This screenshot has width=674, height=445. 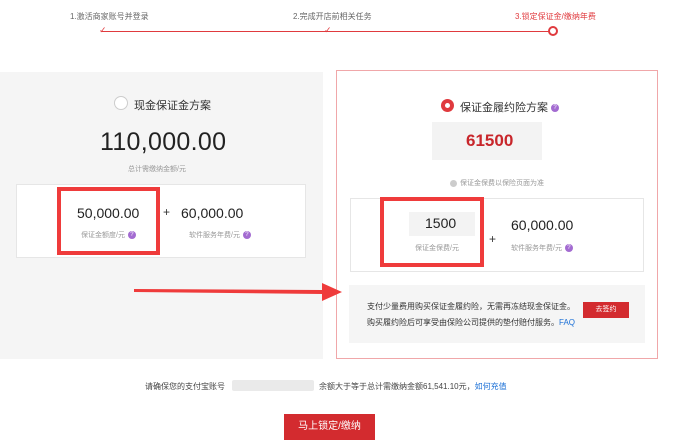 I want to click on highlight-box-deposit, so click(x=108, y=221).